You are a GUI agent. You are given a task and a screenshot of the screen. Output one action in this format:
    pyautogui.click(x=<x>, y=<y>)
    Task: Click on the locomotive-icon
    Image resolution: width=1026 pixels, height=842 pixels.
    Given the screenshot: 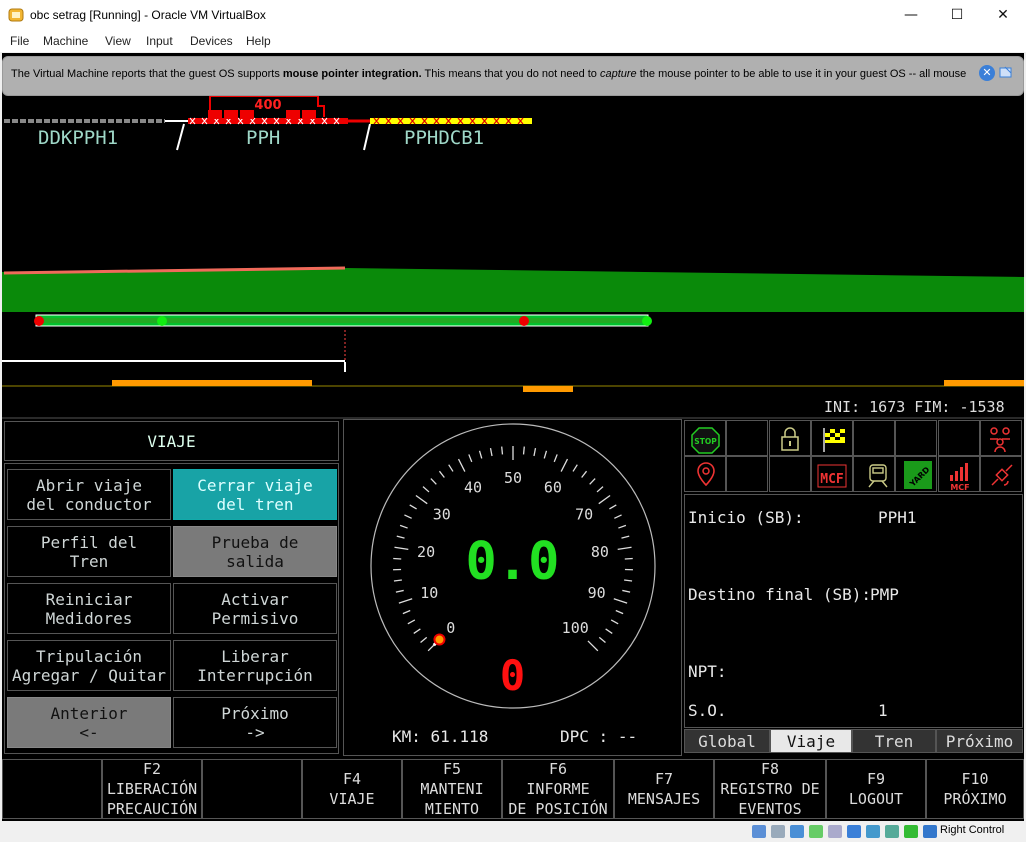 What is the action you would take?
    pyautogui.click(x=878, y=476)
    